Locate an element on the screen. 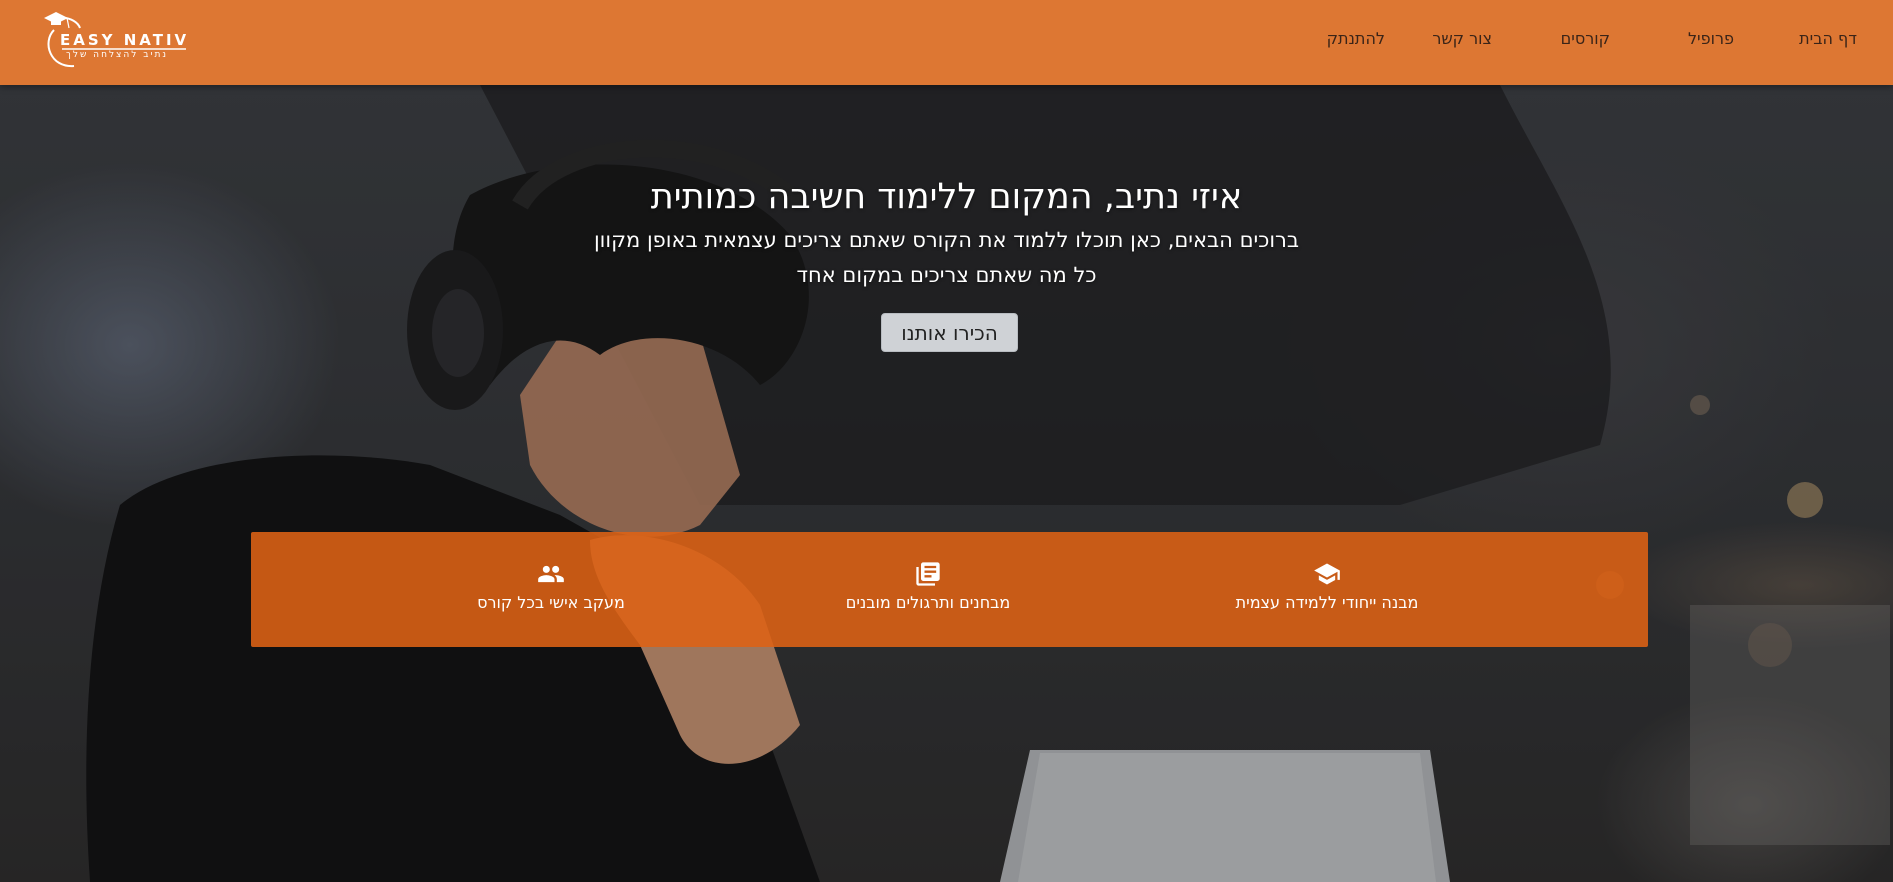 The image size is (1893, 882). feature-exams-practice: מבחנים ותרגולים מובנים is located at coordinates (928, 586).